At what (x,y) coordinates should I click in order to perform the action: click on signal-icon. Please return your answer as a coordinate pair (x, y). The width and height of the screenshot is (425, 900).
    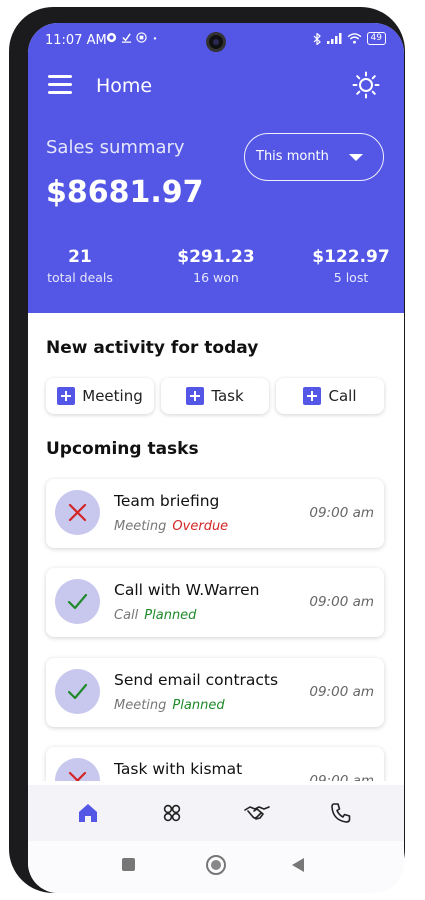
    Looking at the image, I should click on (334, 38).